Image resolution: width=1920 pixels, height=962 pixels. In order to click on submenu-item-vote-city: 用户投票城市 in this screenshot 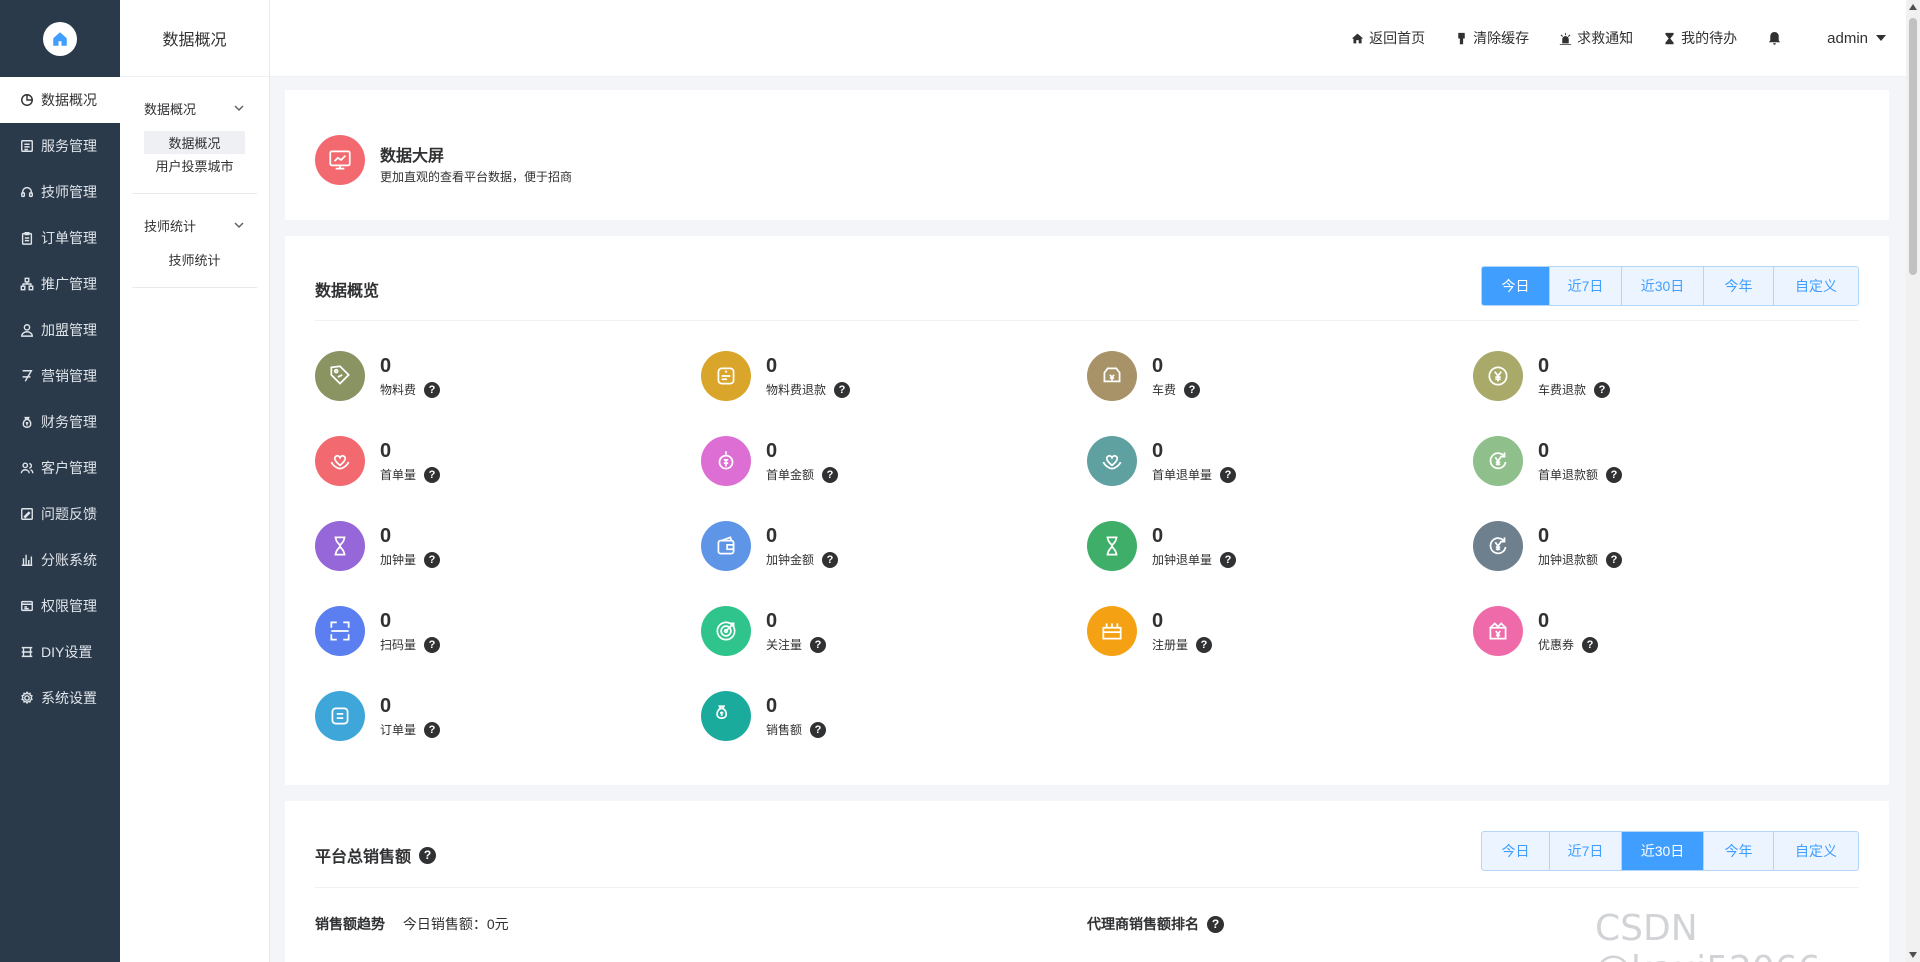, I will do `click(194, 165)`.